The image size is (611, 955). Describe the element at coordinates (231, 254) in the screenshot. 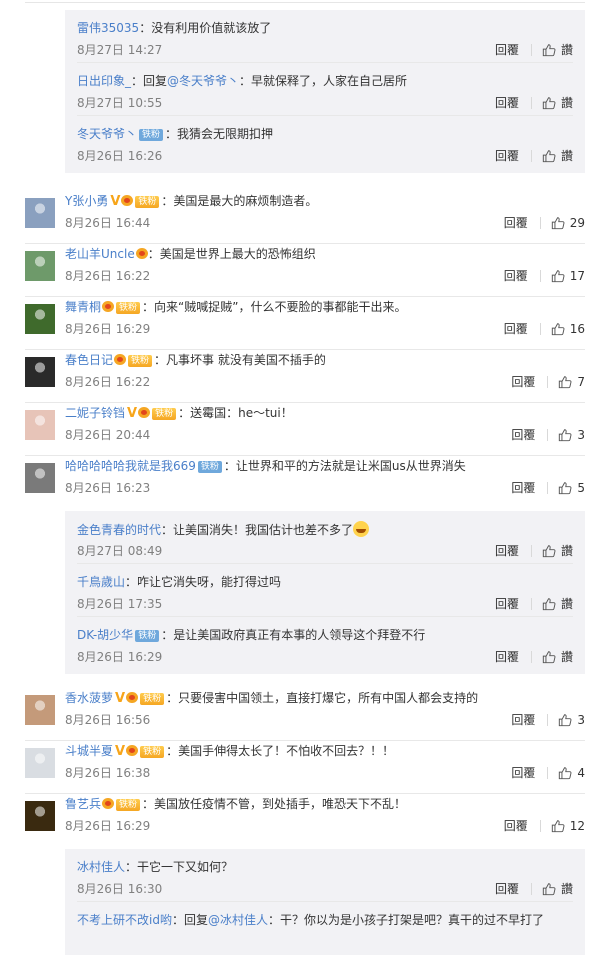

I see `comment-text: ：美国是世界上最大的恐怖组织` at that location.